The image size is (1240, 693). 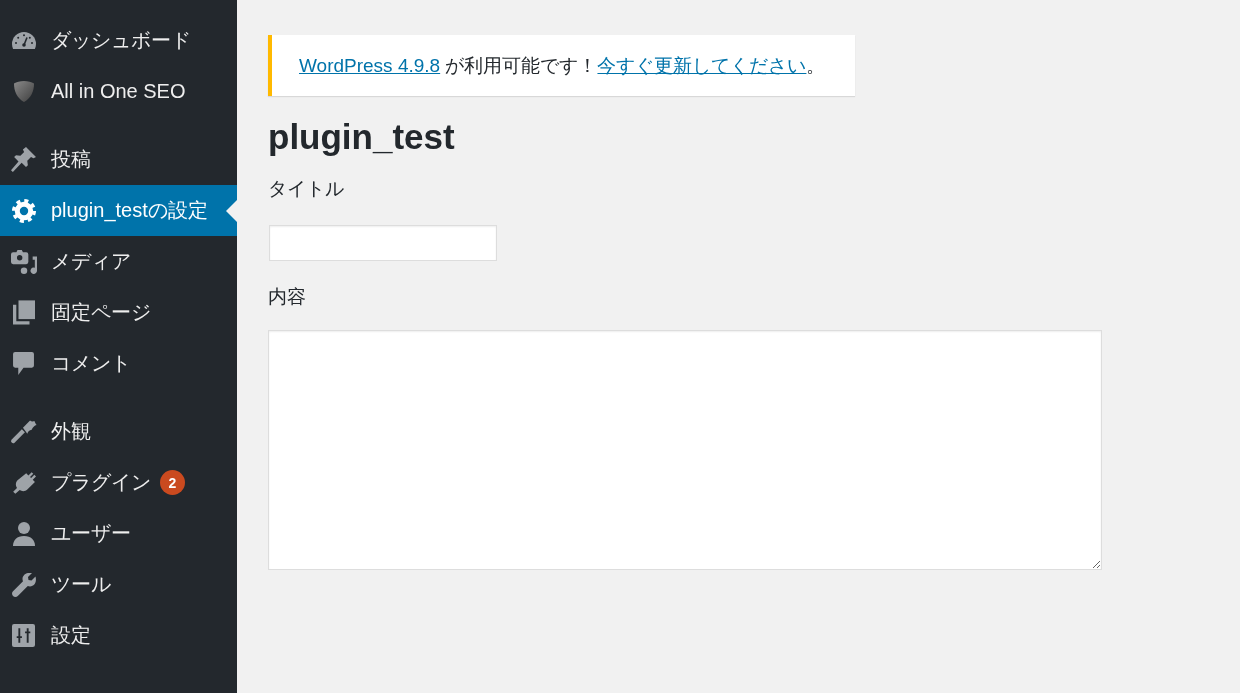 I want to click on sidebar-item: プラグイン 2, so click(x=118, y=482).